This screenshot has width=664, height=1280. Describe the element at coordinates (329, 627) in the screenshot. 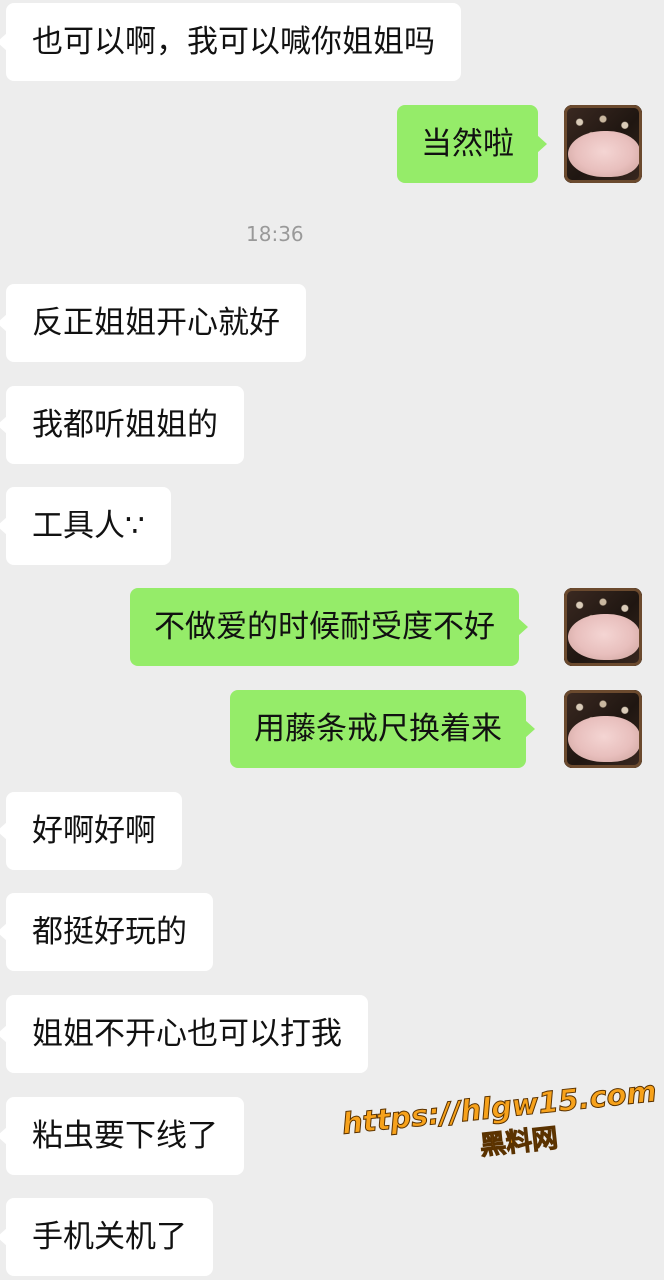

I see `message-bubble-sent: 不做爱的时候耐受度不好` at that location.